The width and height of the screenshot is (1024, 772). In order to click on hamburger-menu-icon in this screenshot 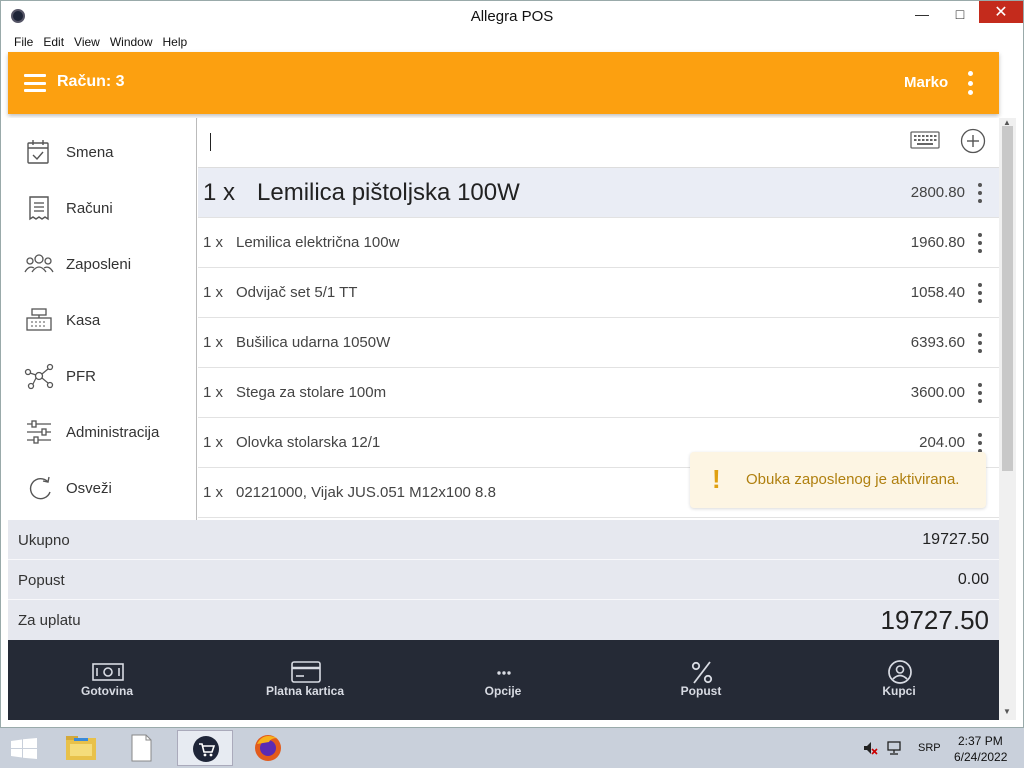, I will do `click(35, 83)`.